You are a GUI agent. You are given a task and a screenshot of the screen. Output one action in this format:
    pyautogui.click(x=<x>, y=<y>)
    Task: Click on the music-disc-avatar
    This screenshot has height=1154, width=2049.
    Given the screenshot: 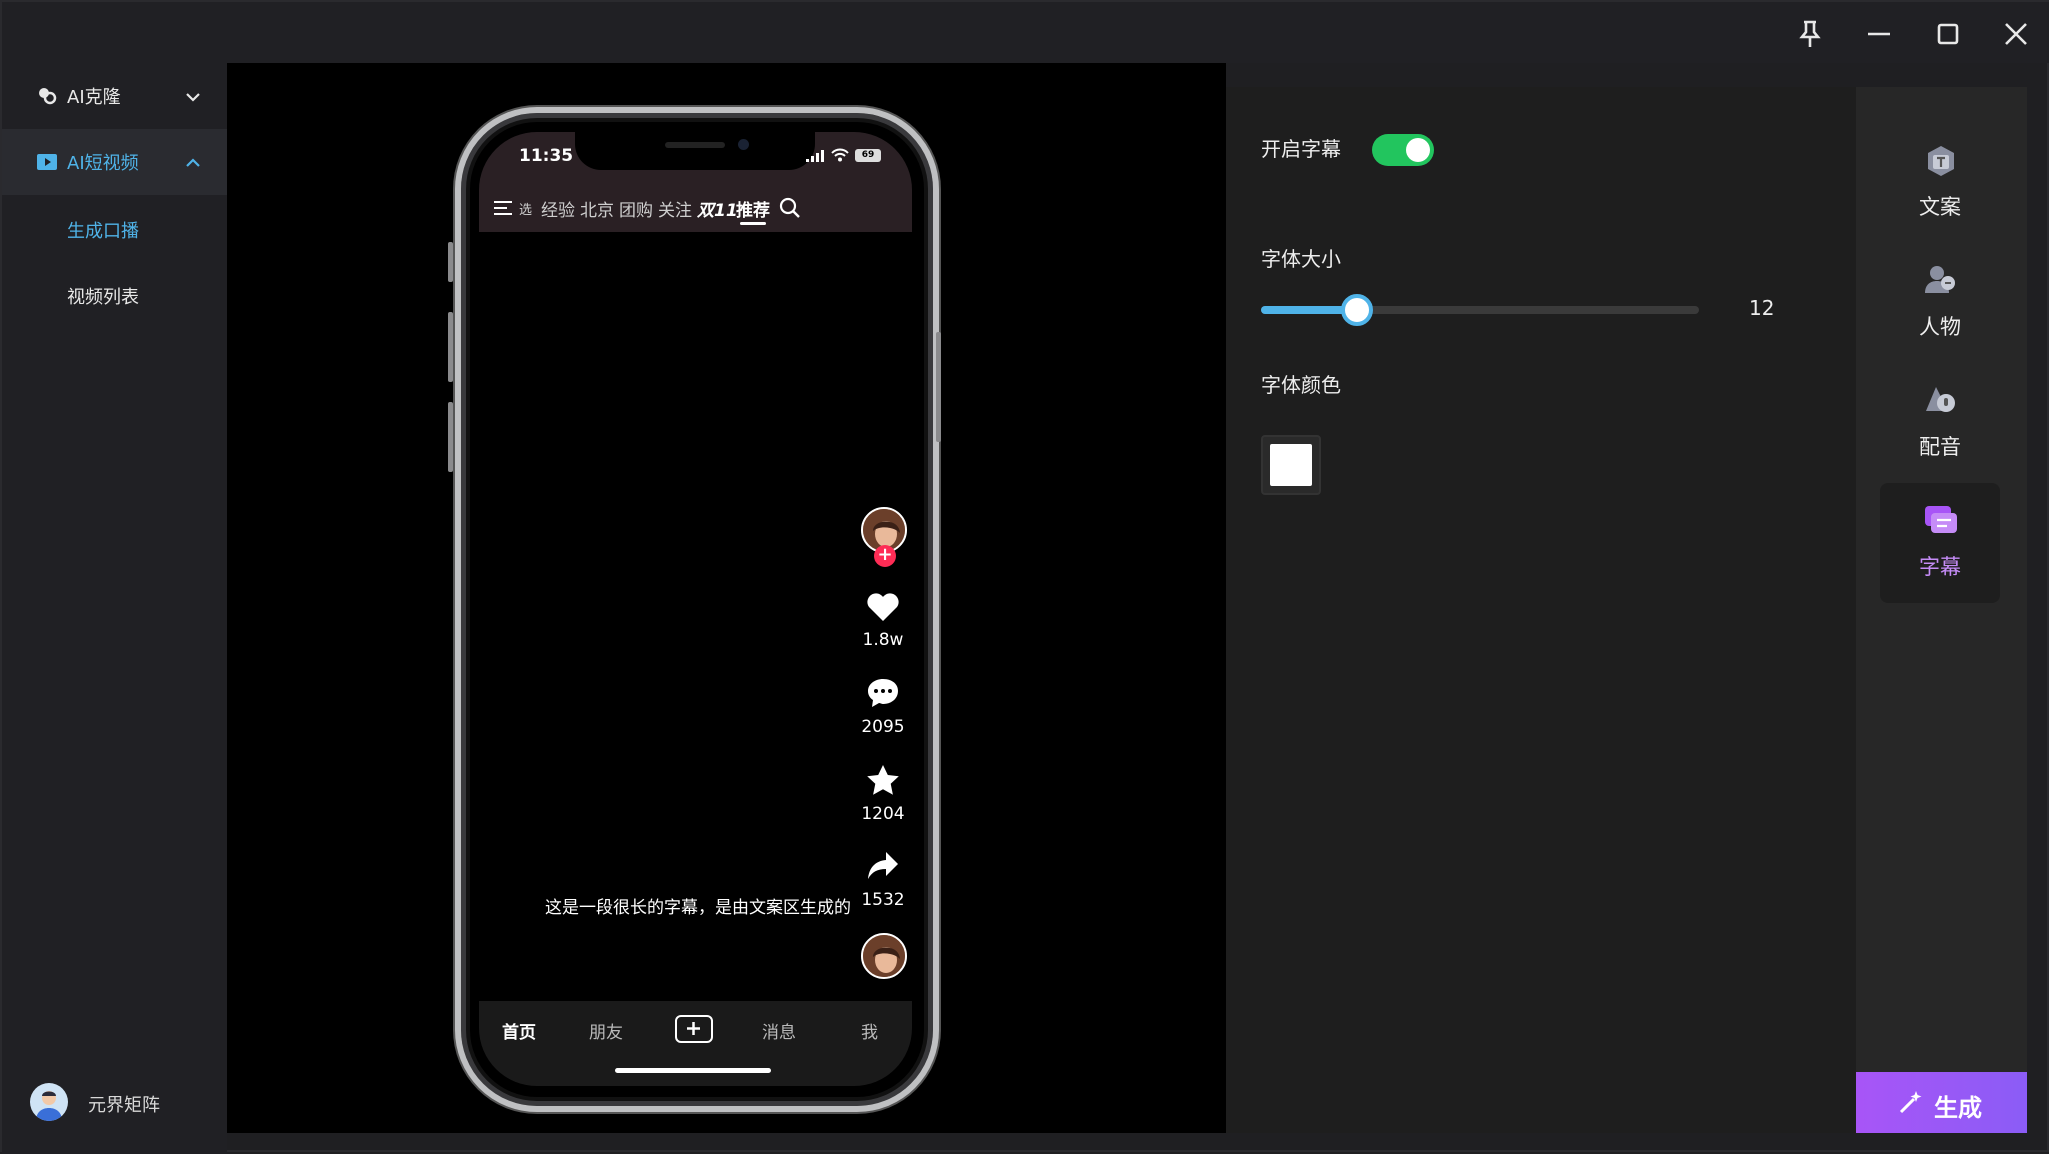 What is the action you would take?
    pyautogui.click(x=884, y=956)
    